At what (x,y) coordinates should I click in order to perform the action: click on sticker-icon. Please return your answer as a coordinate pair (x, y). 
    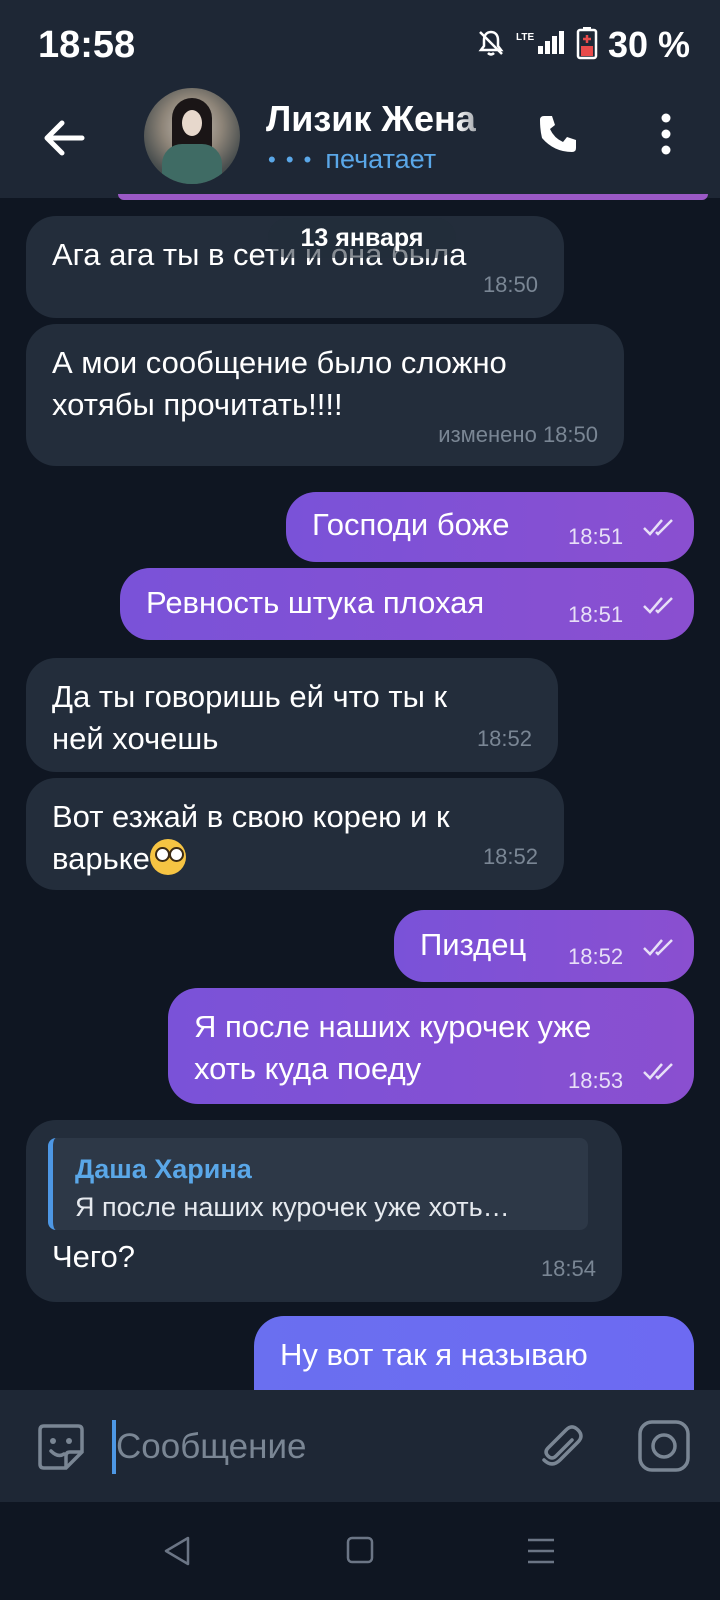
    Looking at the image, I should click on (61, 1447).